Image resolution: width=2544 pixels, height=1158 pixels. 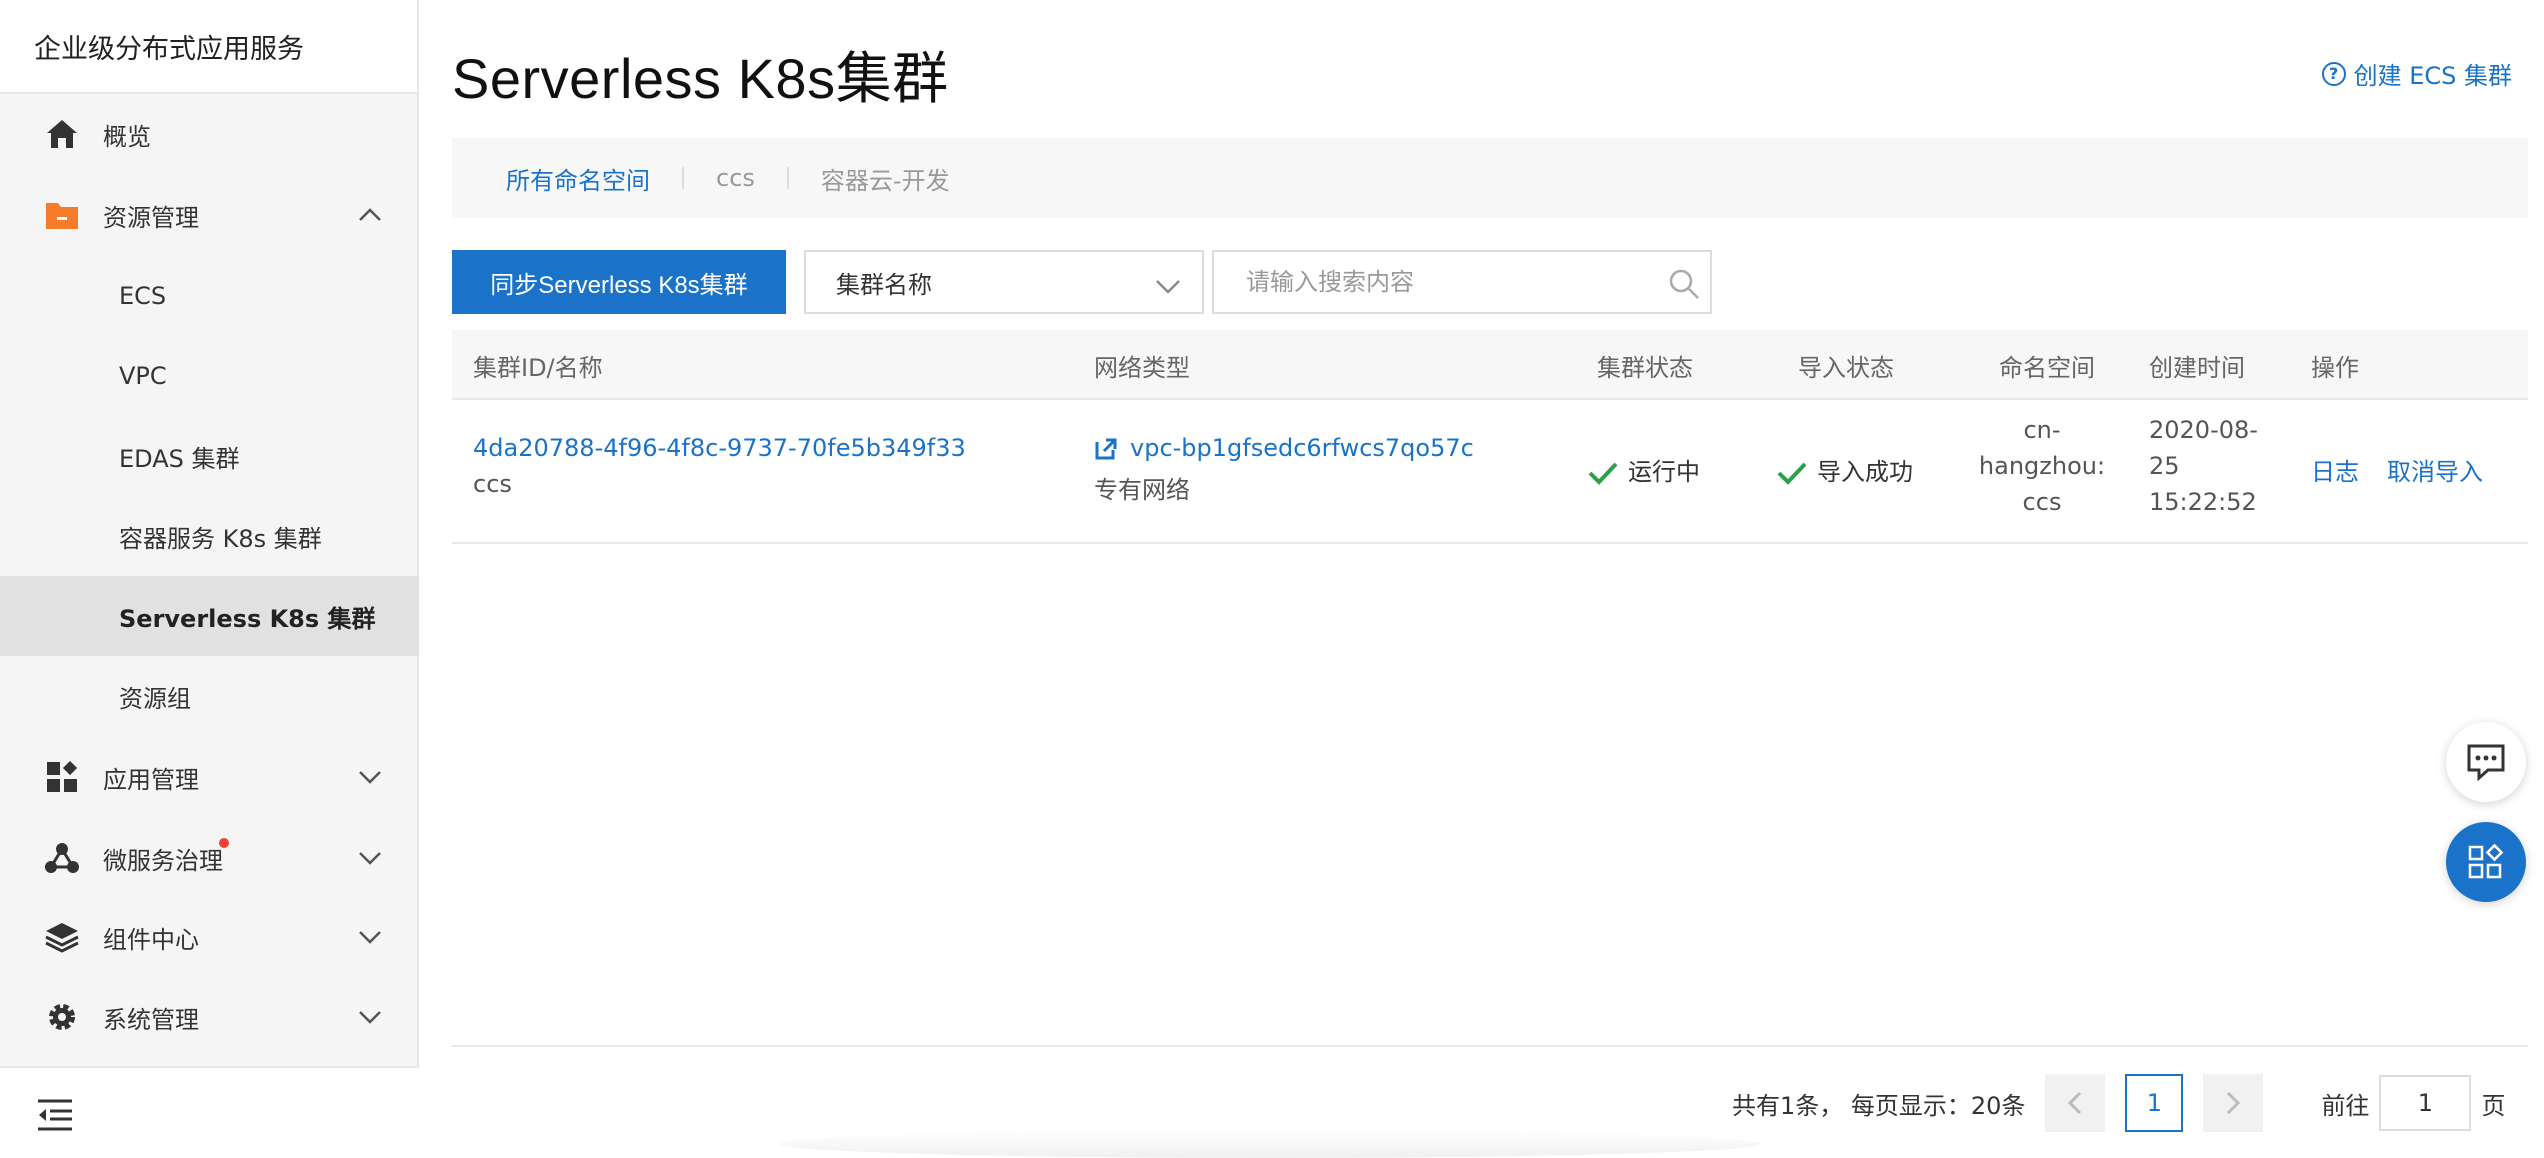 I want to click on column-header-namespace: 命名空间, so click(x=2047, y=367).